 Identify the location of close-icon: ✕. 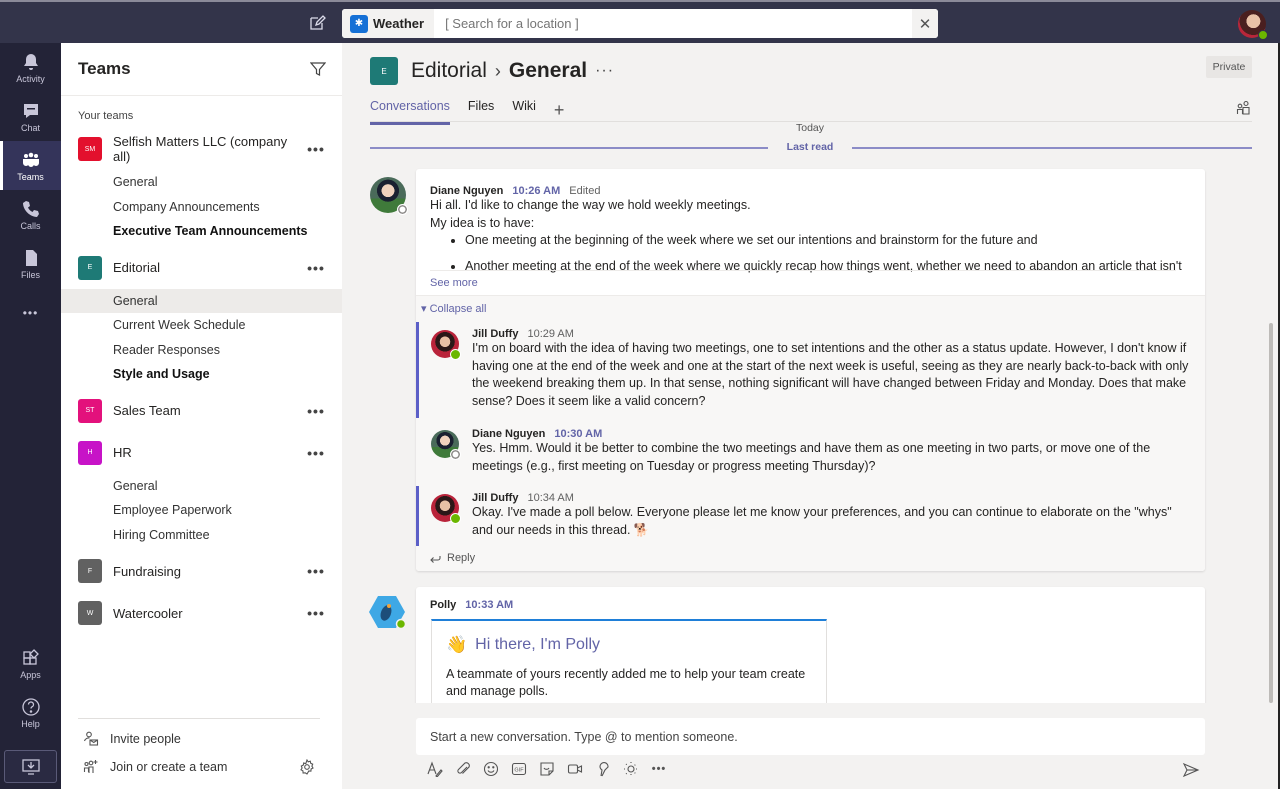
(925, 23).